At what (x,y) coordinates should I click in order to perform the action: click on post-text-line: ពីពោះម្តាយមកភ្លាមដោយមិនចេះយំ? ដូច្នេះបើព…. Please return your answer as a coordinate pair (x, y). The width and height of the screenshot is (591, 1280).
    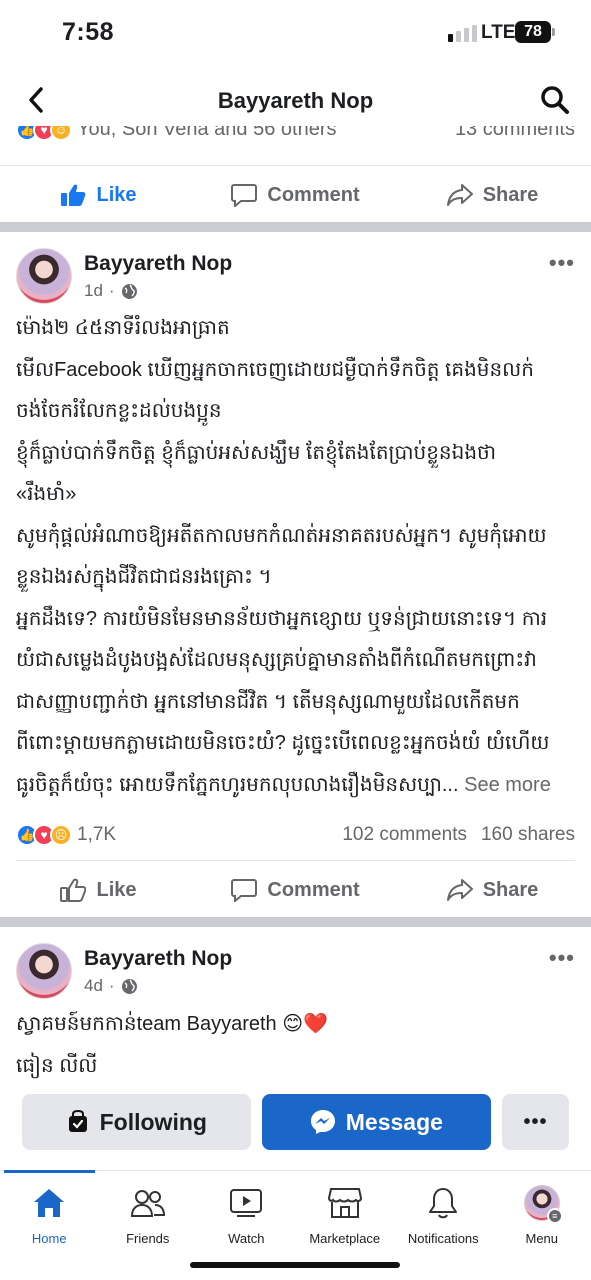
    Looking at the image, I should click on (283, 743).